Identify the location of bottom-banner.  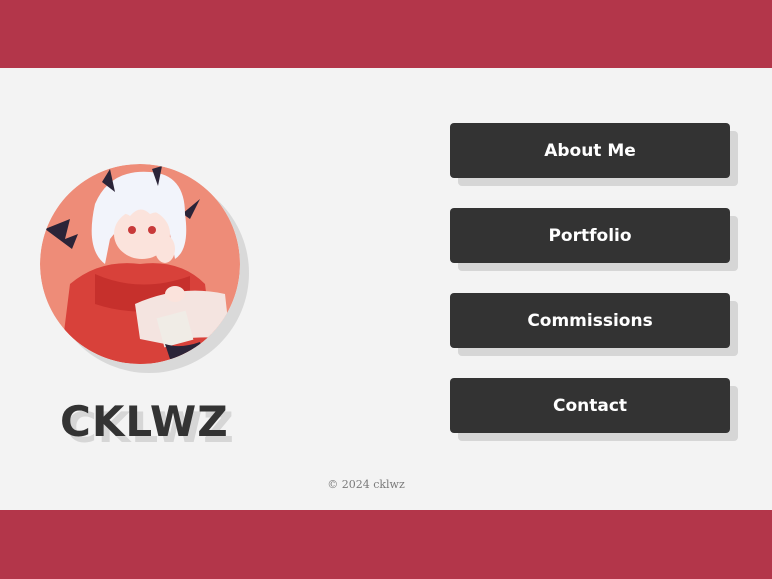
(386, 544).